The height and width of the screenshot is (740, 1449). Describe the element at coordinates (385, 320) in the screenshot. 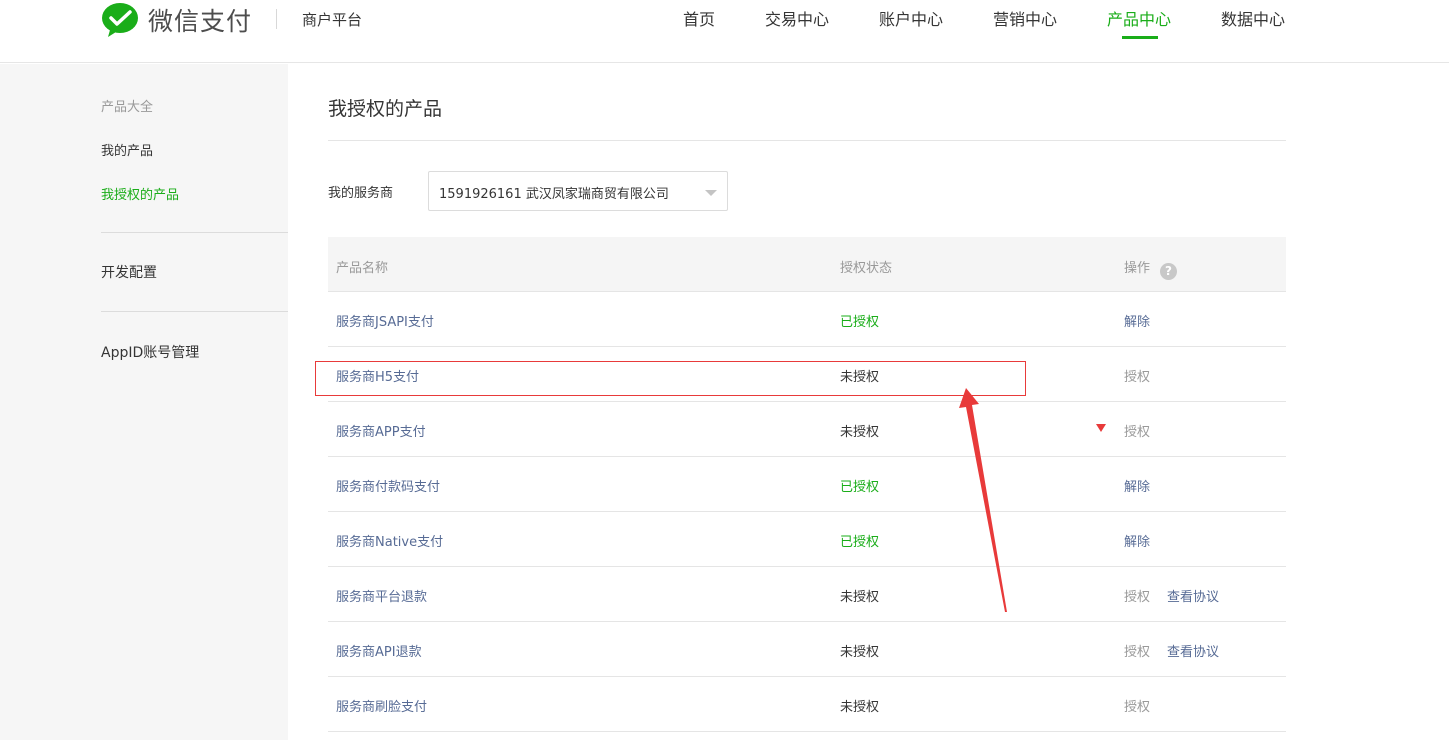

I see `product-name-link: 服务商JSAPI支付` at that location.